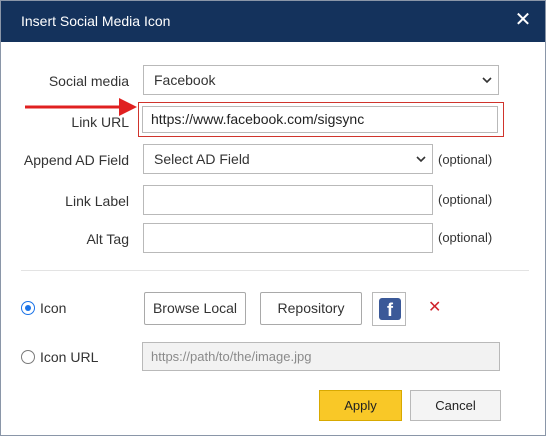 The height and width of the screenshot is (436, 546). What do you see at coordinates (97, 201) in the screenshot?
I see `link-label-label: Link Label` at bounding box center [97, 201].